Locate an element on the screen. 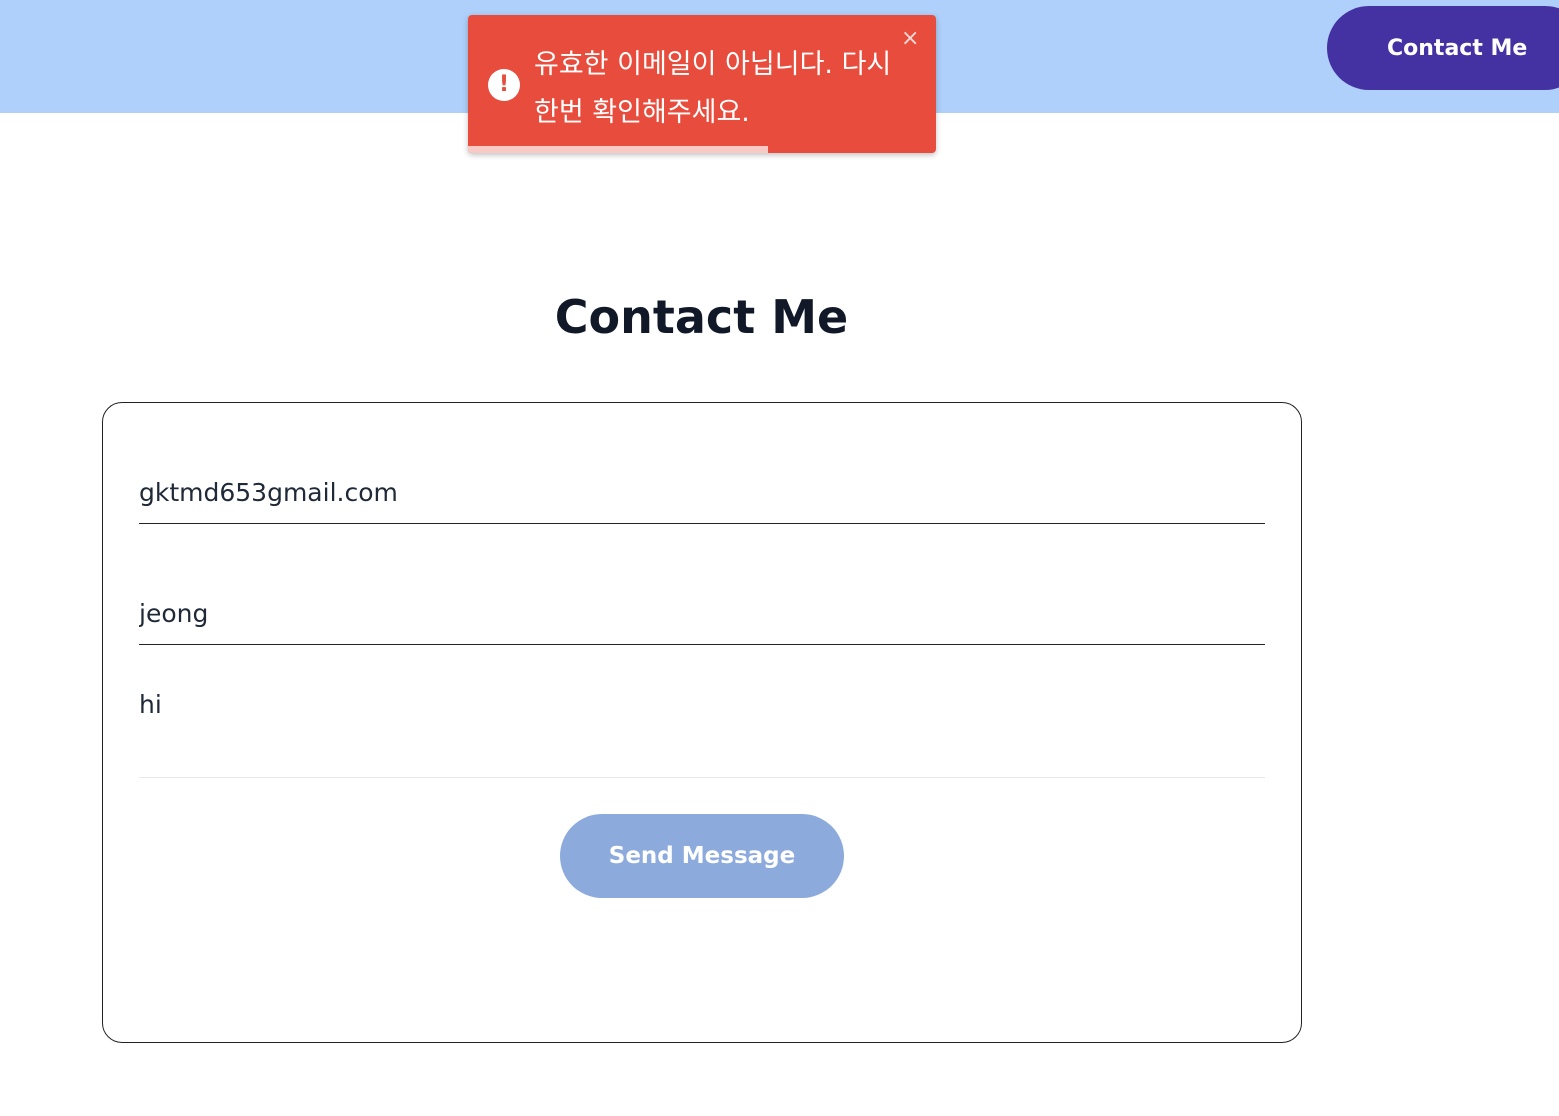 This screenshot has width=1559, height=1116. name-field is located at coordinates (702, 613).